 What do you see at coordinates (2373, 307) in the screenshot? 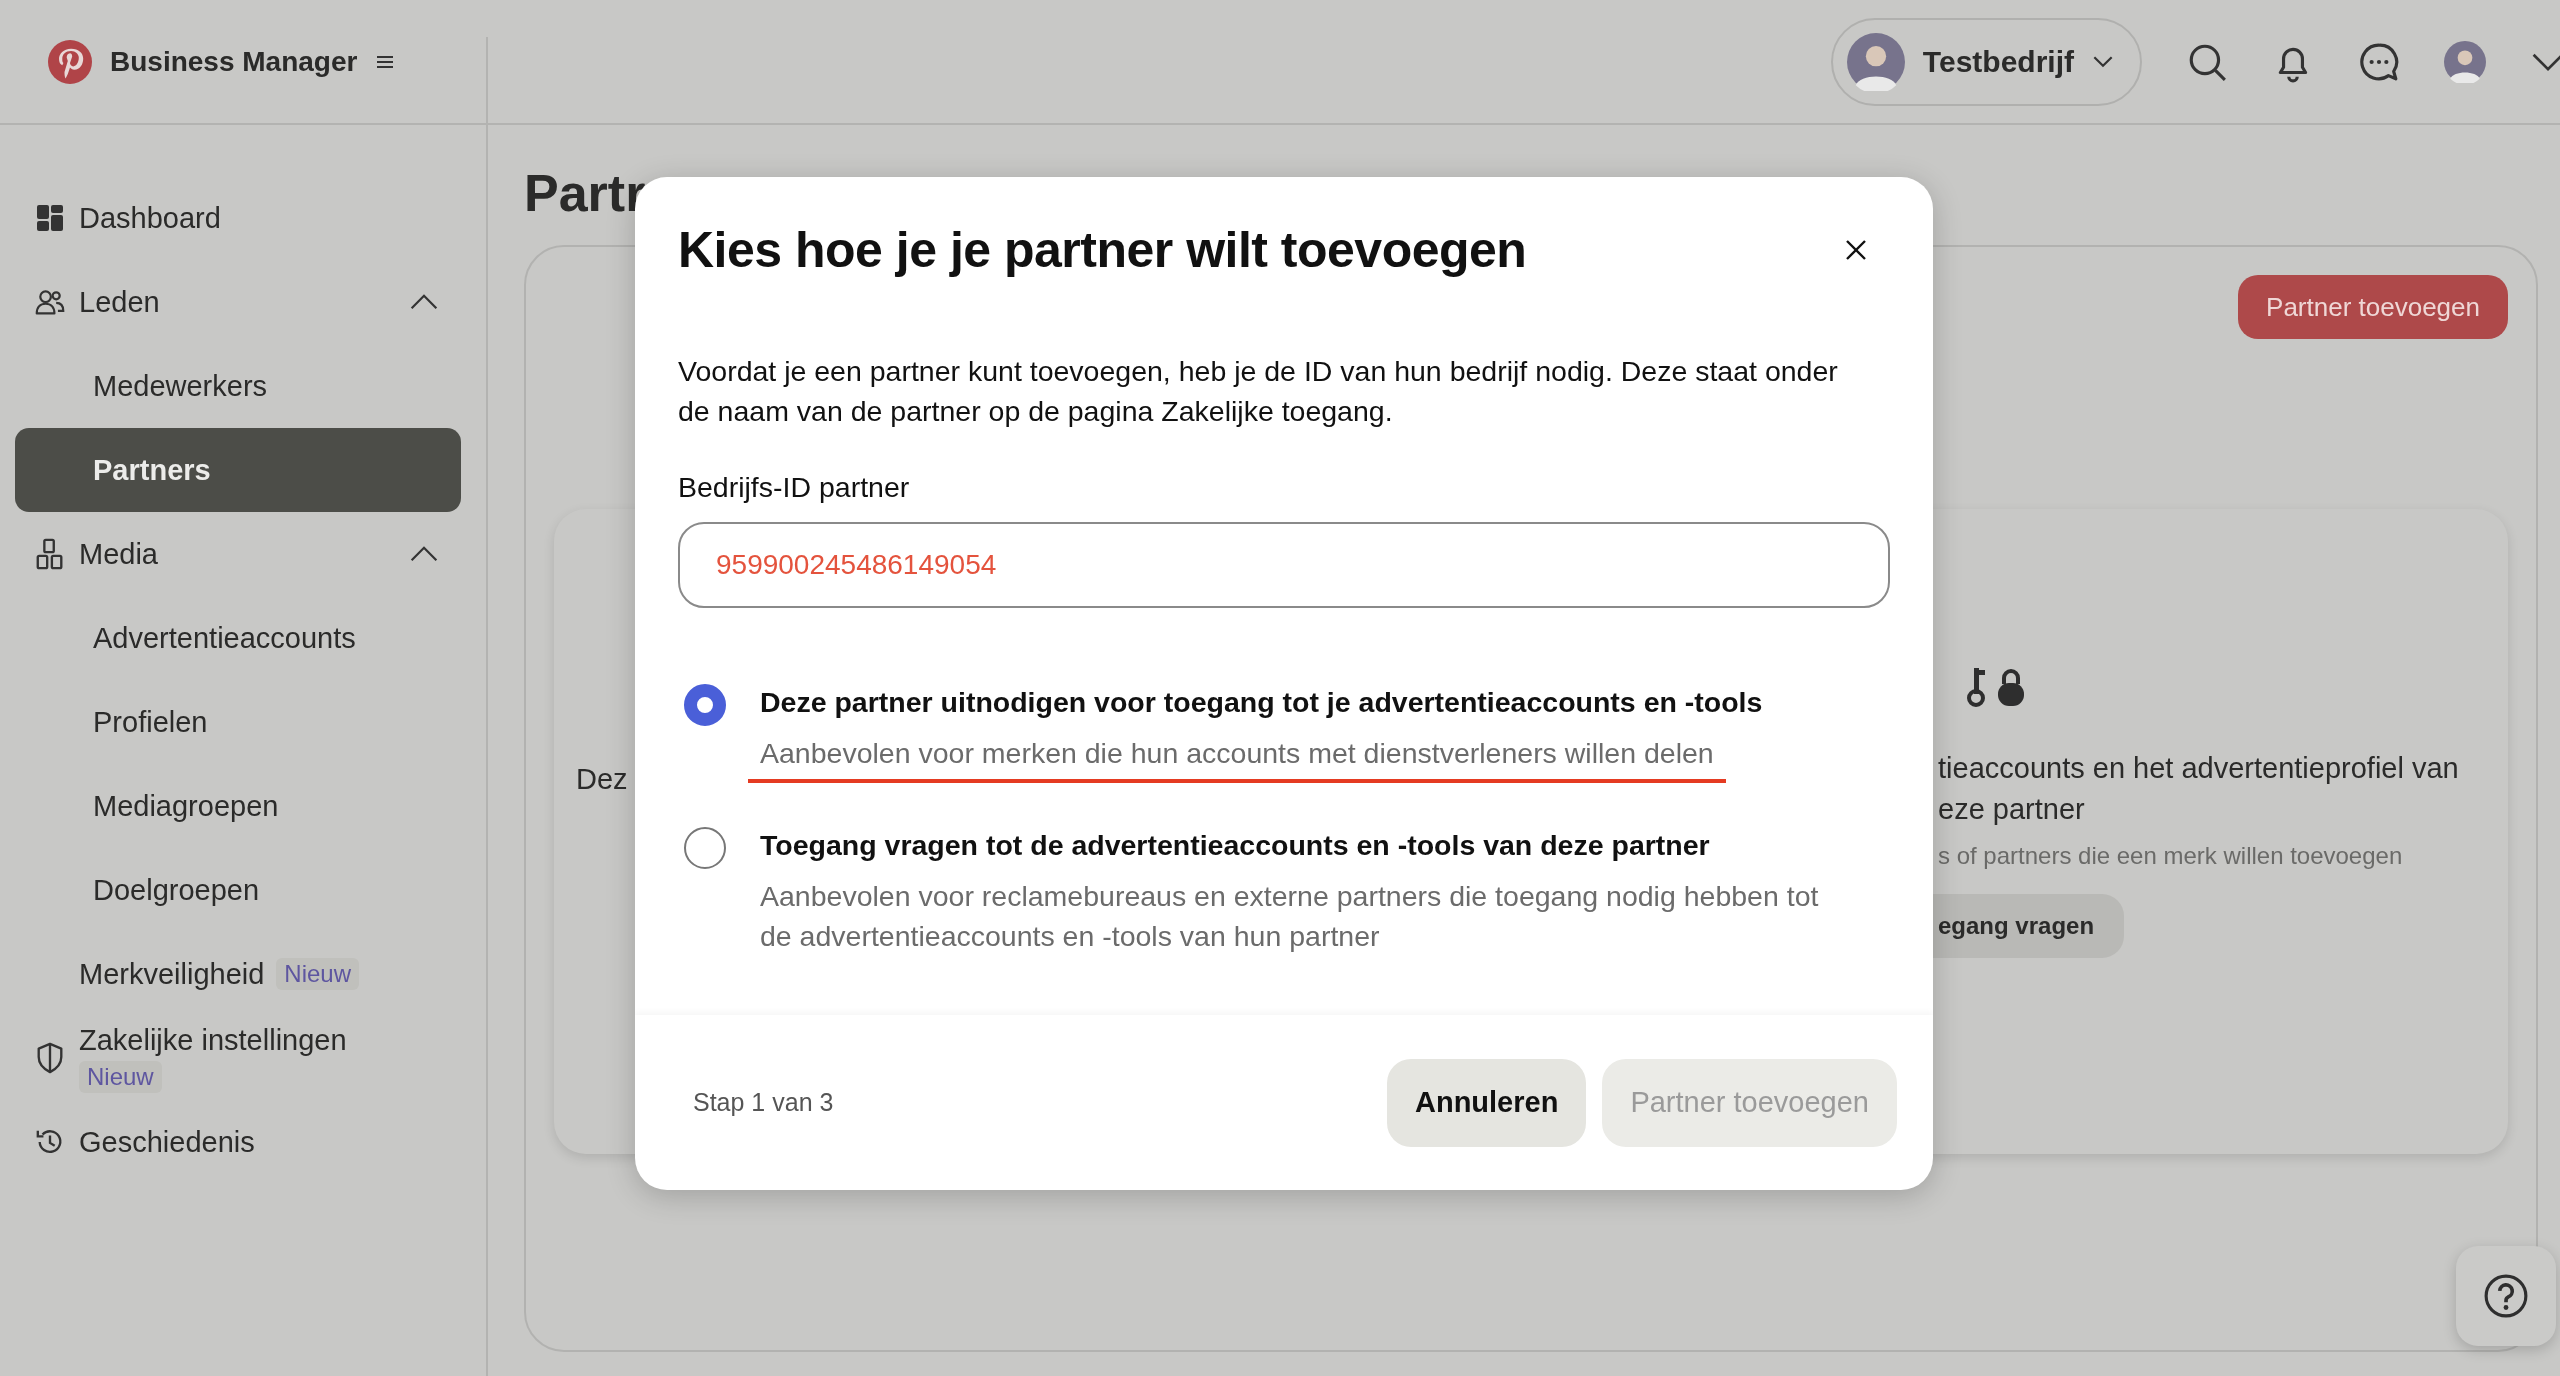
I see `add-partner-button: Partner toevoegen` at bounding box center [2373, 307].